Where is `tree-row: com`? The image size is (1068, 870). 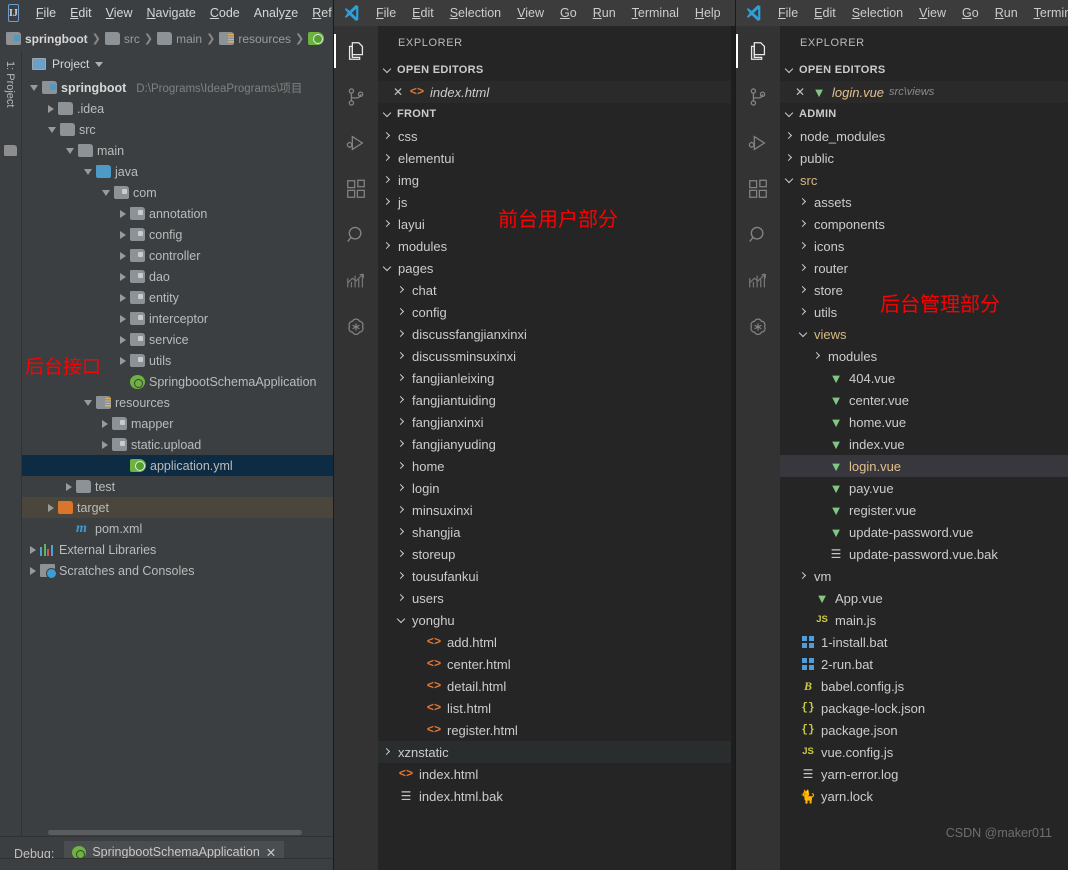 tree-row: com is located at coordinates (177, 192).